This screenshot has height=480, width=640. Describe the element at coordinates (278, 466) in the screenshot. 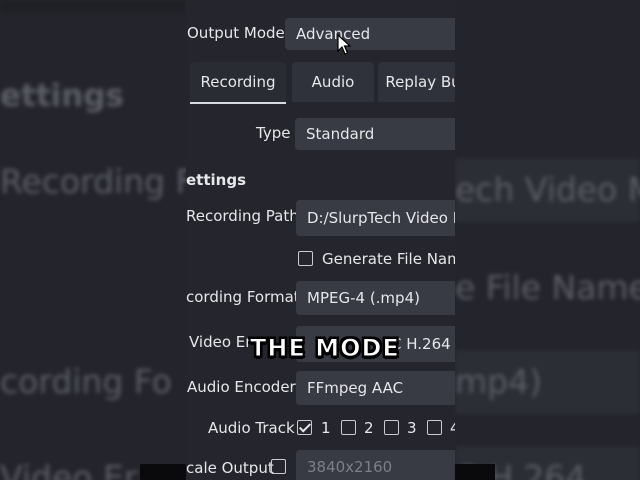

I see `rescale-output-checkbox` at that location.